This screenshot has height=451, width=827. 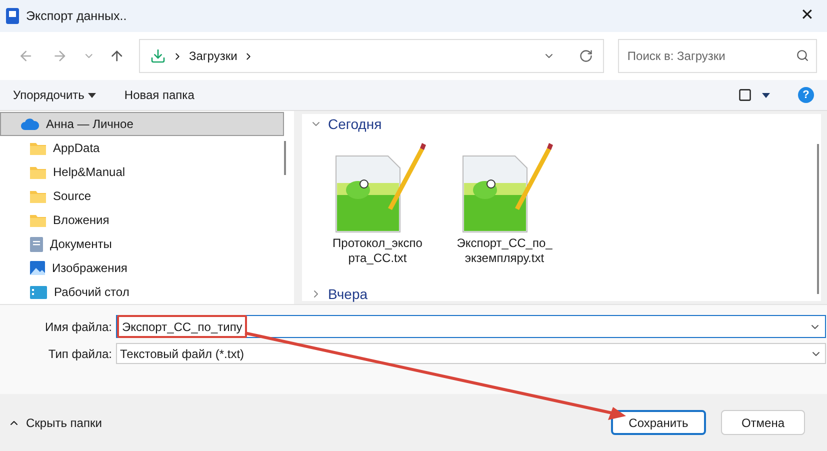 What do you see at coordinates (12, 16) in the screenshot?
I see `app-logo-icon` at bounding box center [12, 16].